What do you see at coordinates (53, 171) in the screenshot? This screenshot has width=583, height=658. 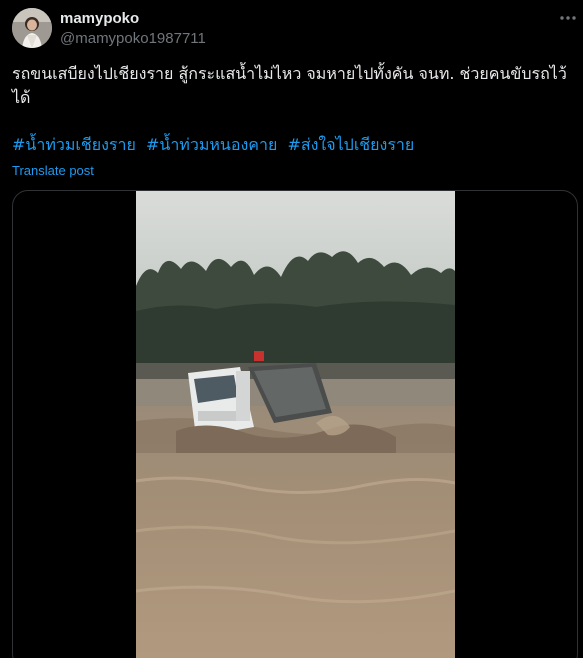 I see `translate-post-link: Translate post` at bounding box center [53, 171].